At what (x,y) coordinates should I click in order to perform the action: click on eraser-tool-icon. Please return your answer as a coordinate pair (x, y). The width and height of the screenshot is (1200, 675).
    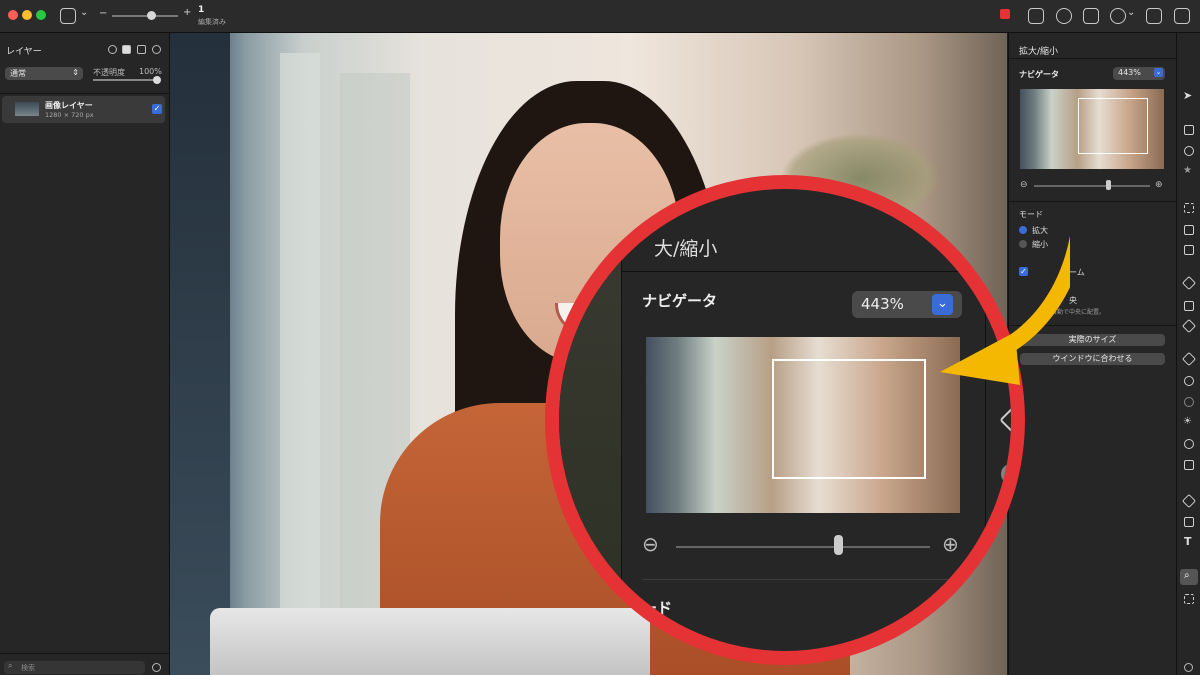
    Looking at the image, I should click on (1189, 326).